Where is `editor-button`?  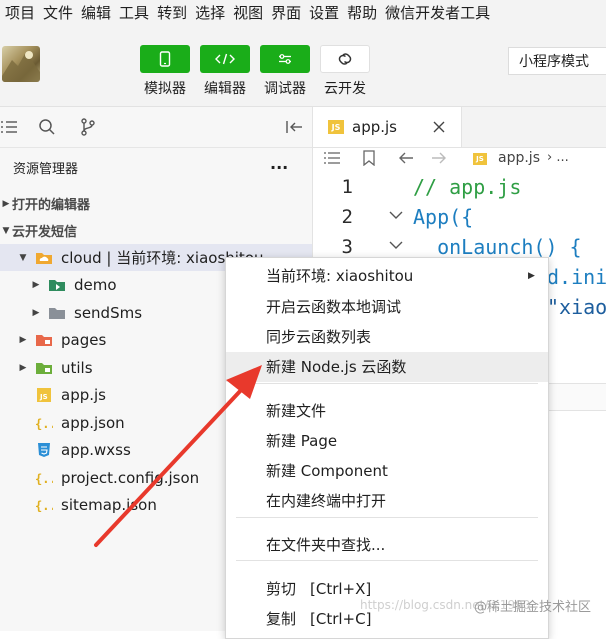
editor-button is located at coordinates (225, 59).